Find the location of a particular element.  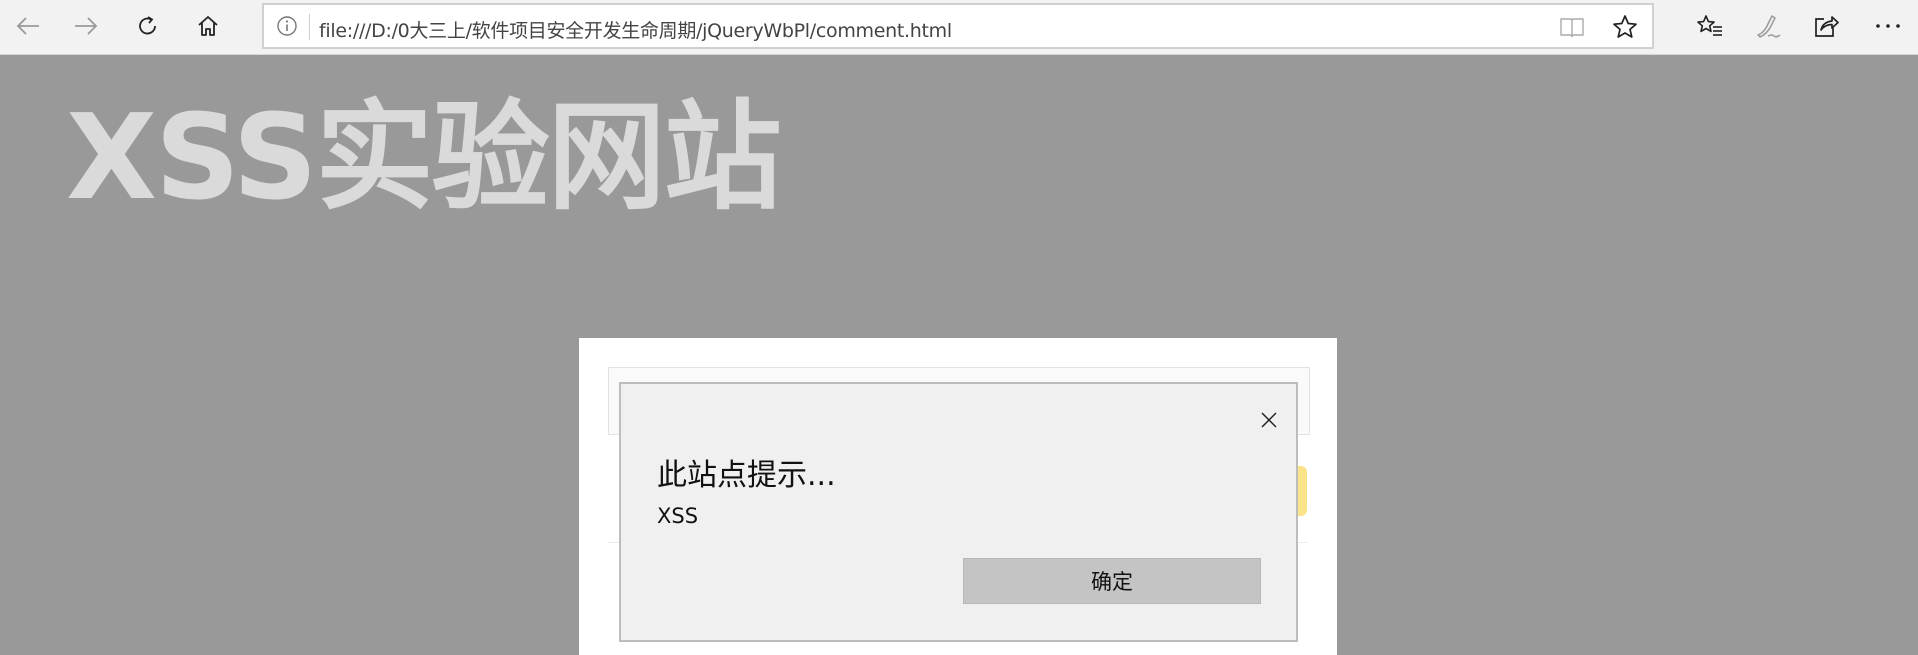

refresh-icon is located at coordinates (147, 25).